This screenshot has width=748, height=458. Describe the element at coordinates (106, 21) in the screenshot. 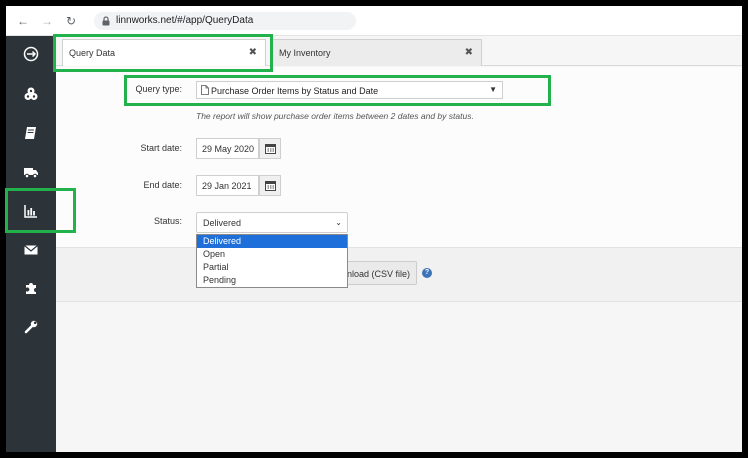

I see `lock-icon` at that location.